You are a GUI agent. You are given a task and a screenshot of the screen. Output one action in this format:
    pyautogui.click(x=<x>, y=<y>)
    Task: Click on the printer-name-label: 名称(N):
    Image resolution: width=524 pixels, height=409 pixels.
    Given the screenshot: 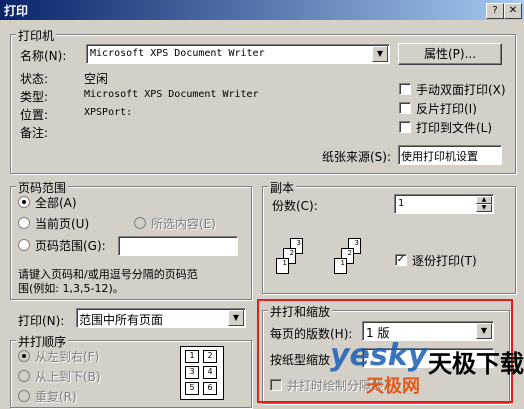 What is the action you would take?
    pyautogui.click(x=43, y=56)
    